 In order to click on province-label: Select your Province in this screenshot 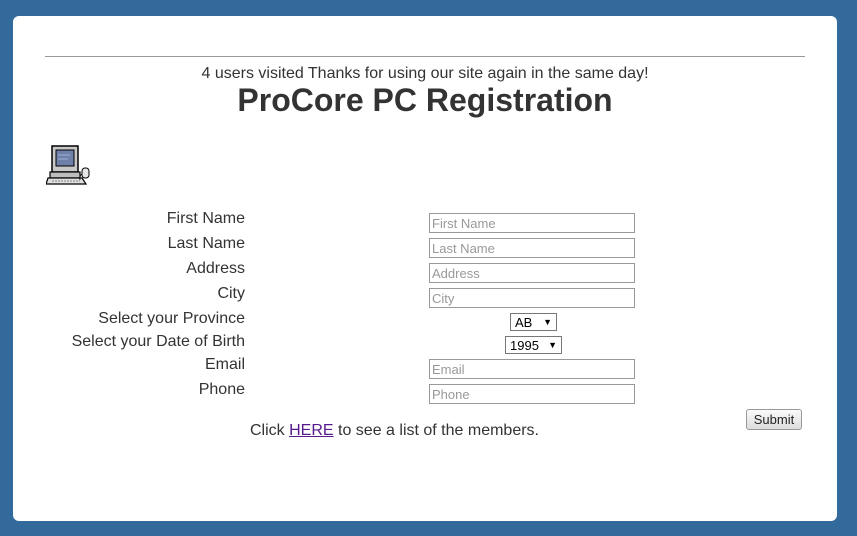, I will do `click(171, 318)`.